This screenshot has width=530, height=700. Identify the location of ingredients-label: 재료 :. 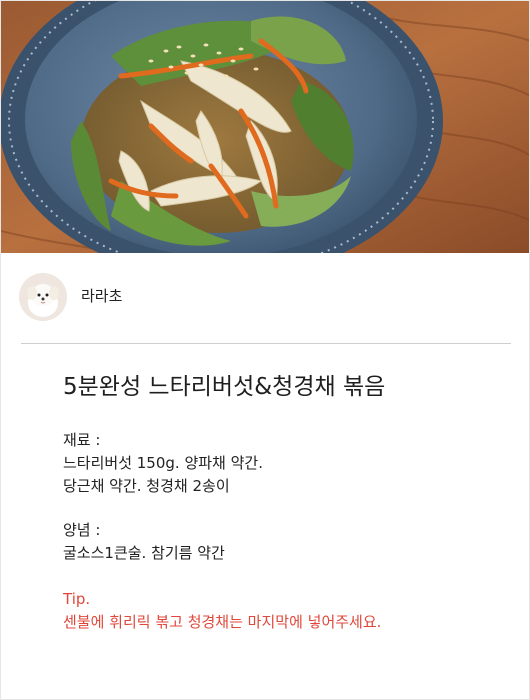
(82, 440).